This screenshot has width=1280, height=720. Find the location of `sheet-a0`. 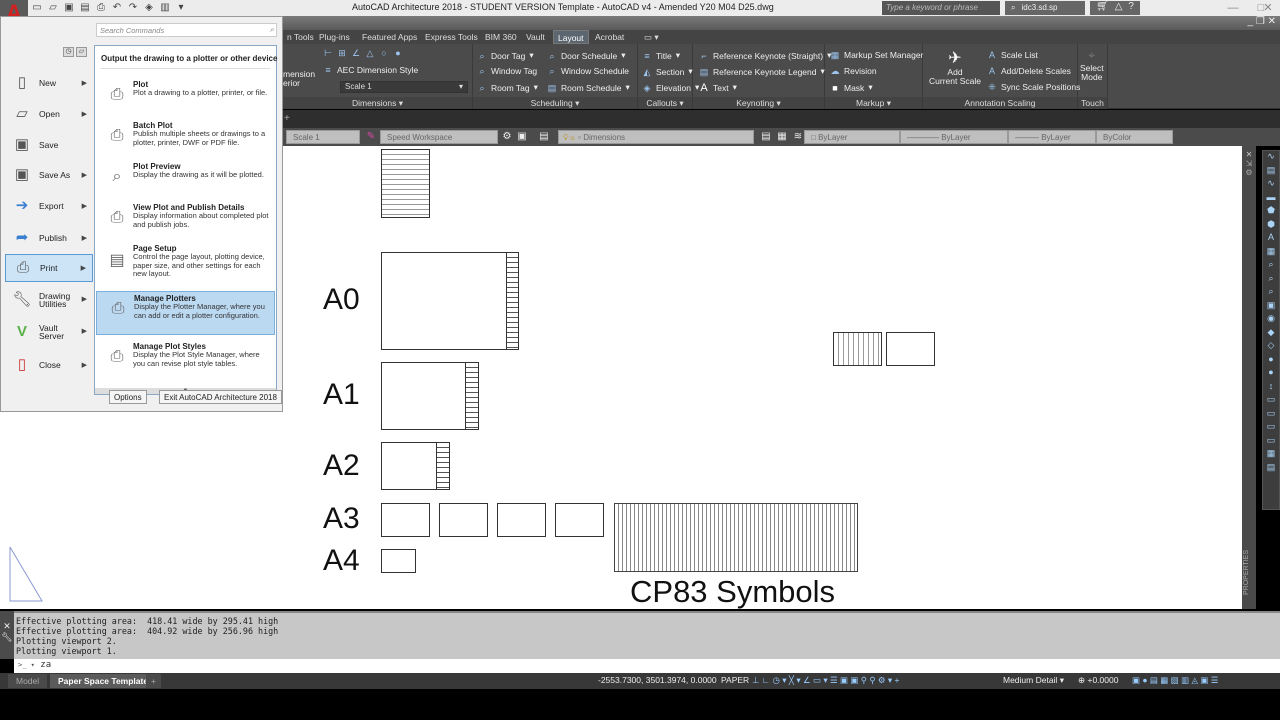

sheet-a0 is located at coordinates (450, 301).